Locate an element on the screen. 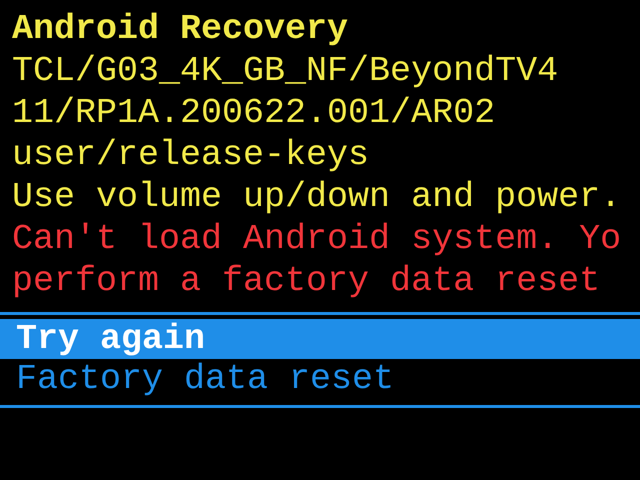 This screenshot has height=480, width=640. info-line: 11/RP1A.200622.001/AR02 is located at coordinates (253, 113).